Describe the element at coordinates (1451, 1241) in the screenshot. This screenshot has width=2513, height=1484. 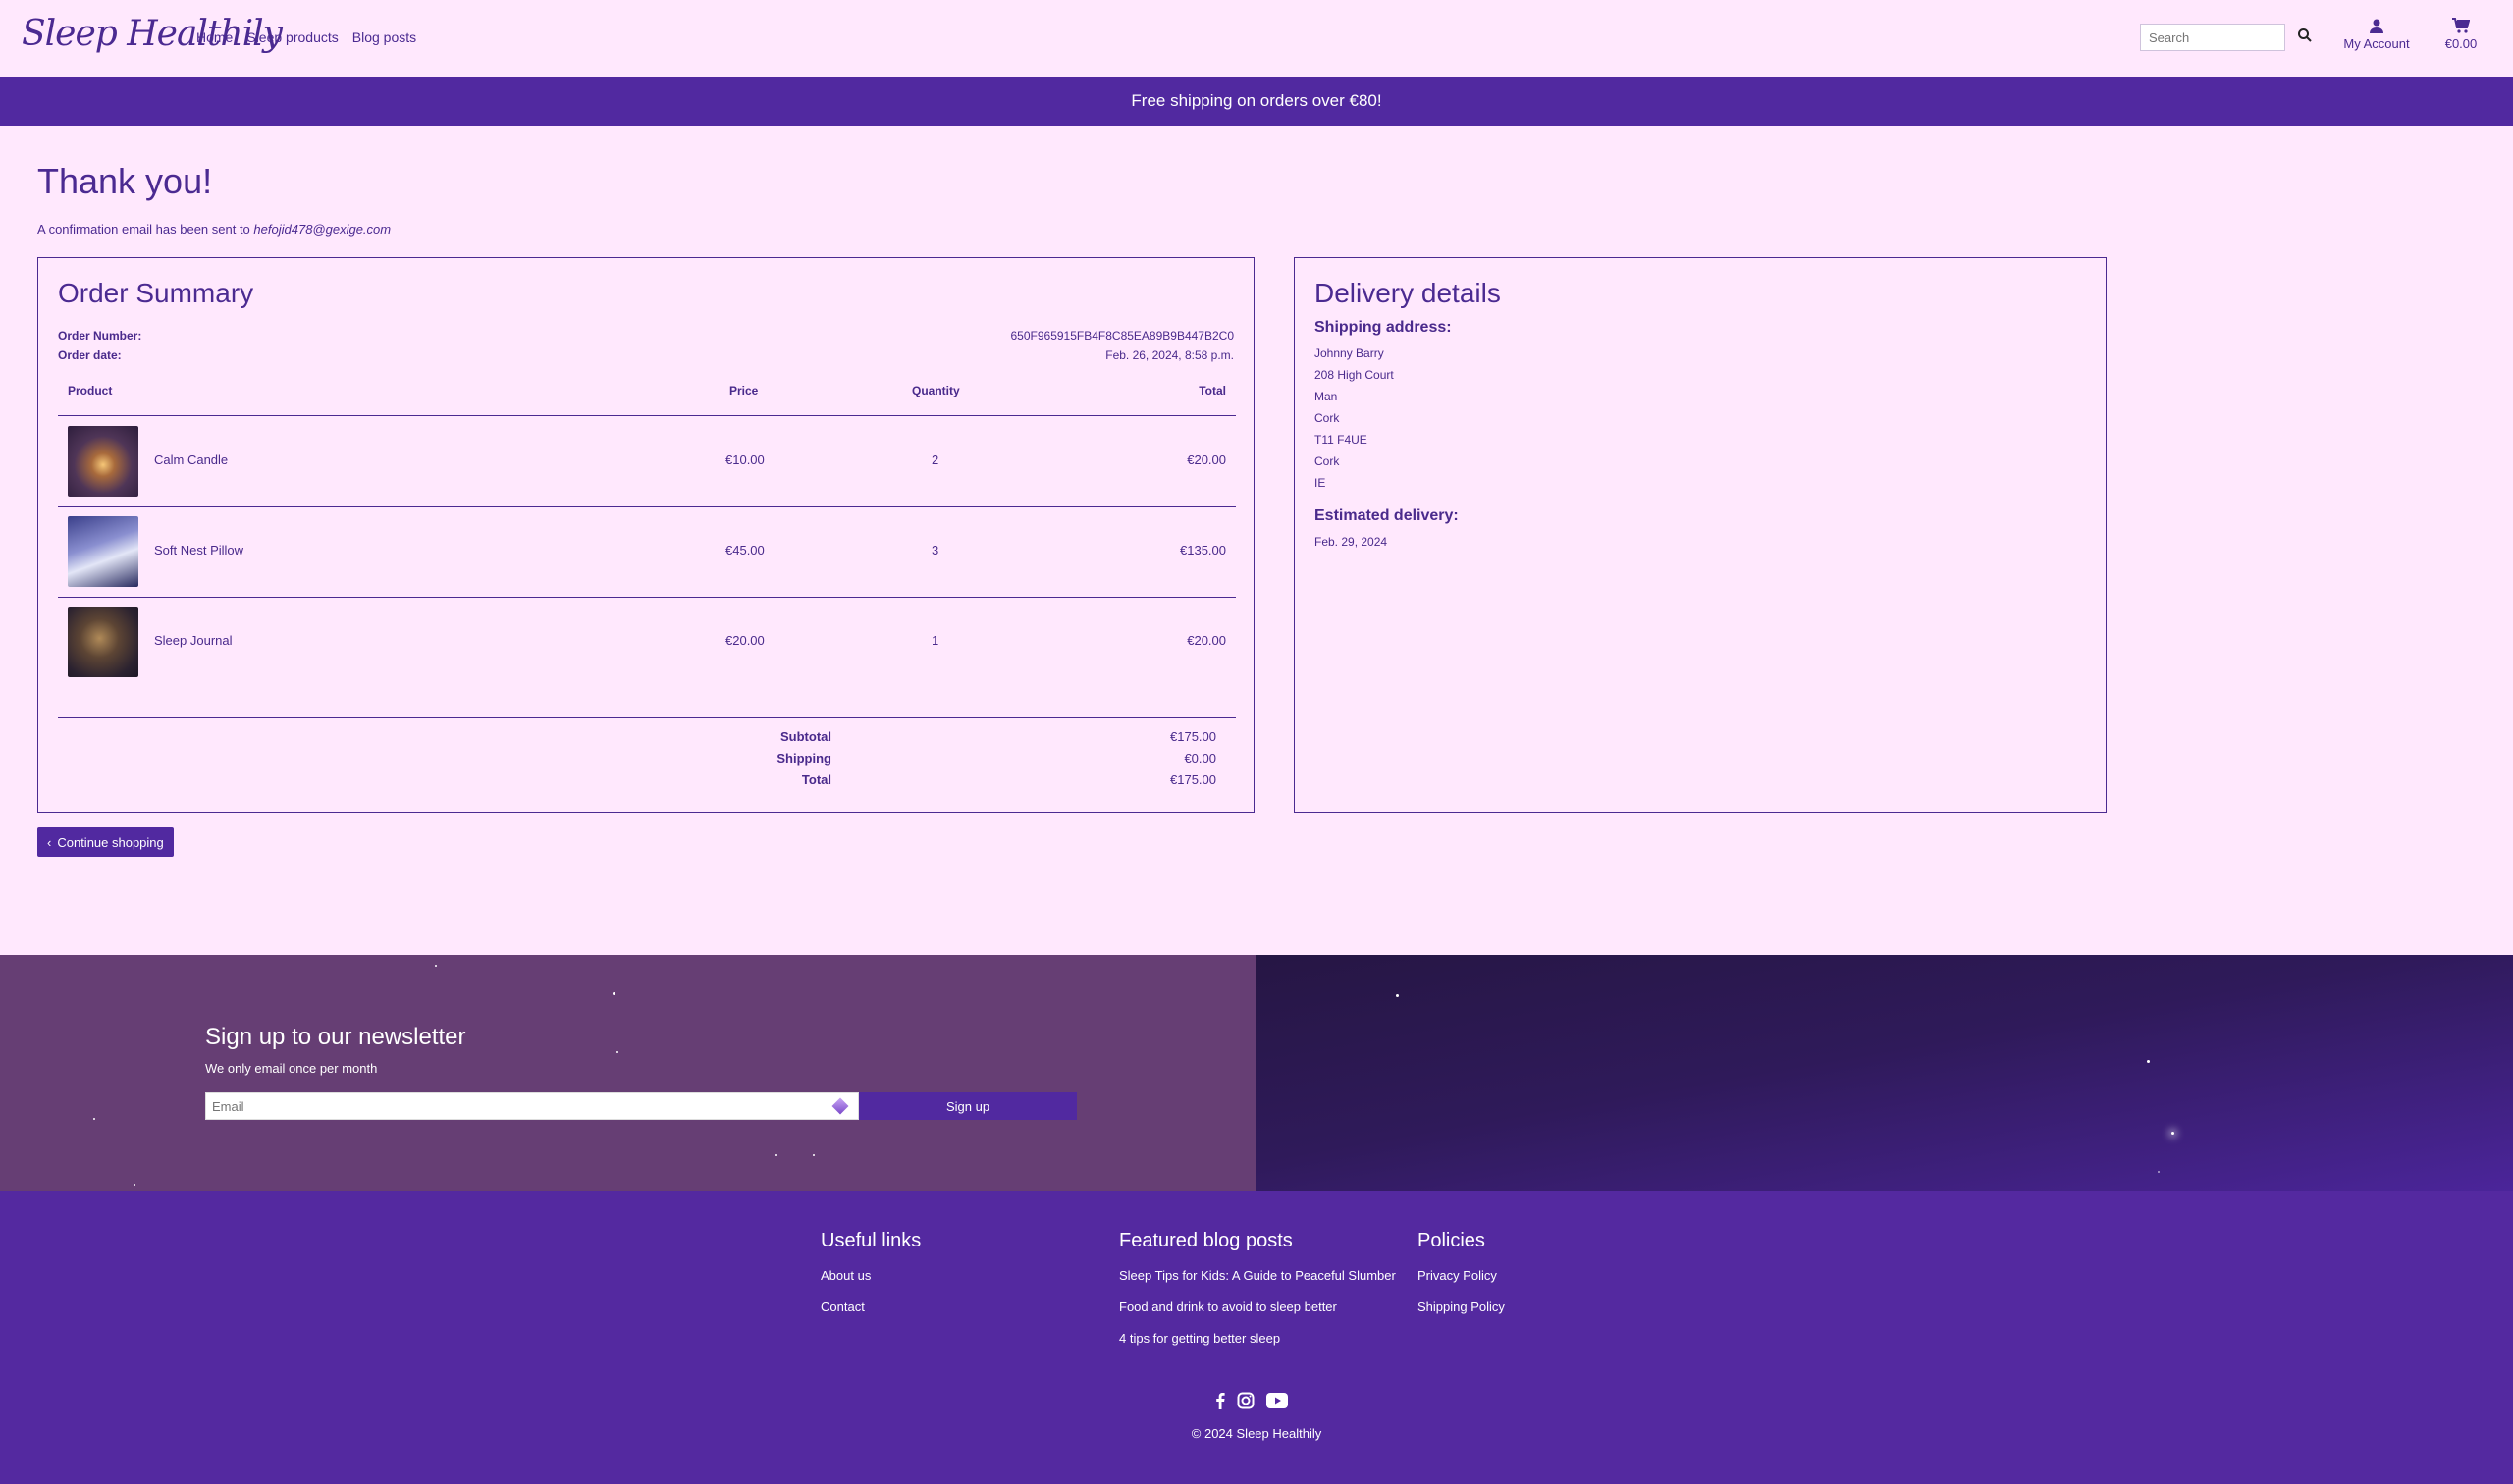
I see `policies-title: Policies` at that location.